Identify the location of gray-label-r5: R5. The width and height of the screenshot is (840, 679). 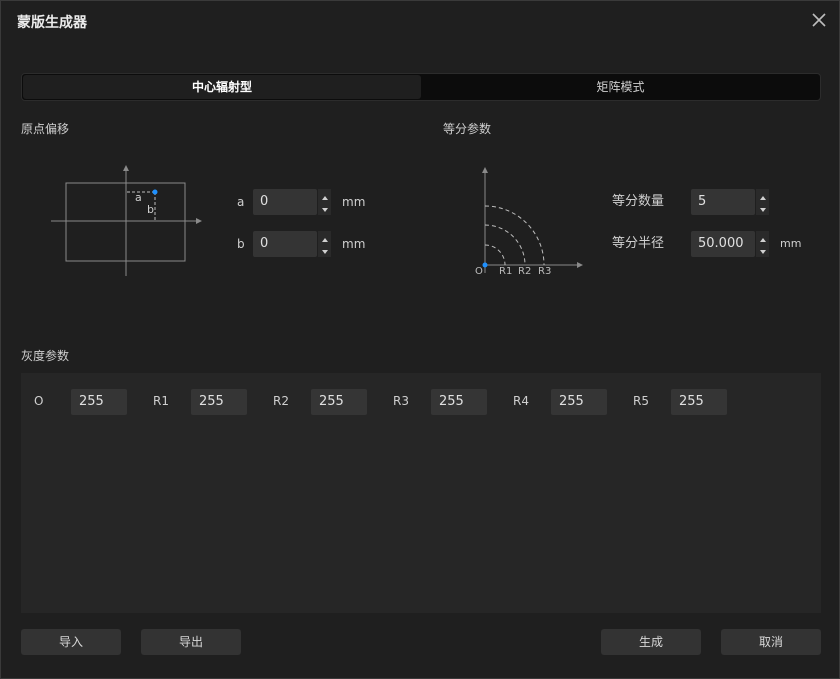
(641, 401).